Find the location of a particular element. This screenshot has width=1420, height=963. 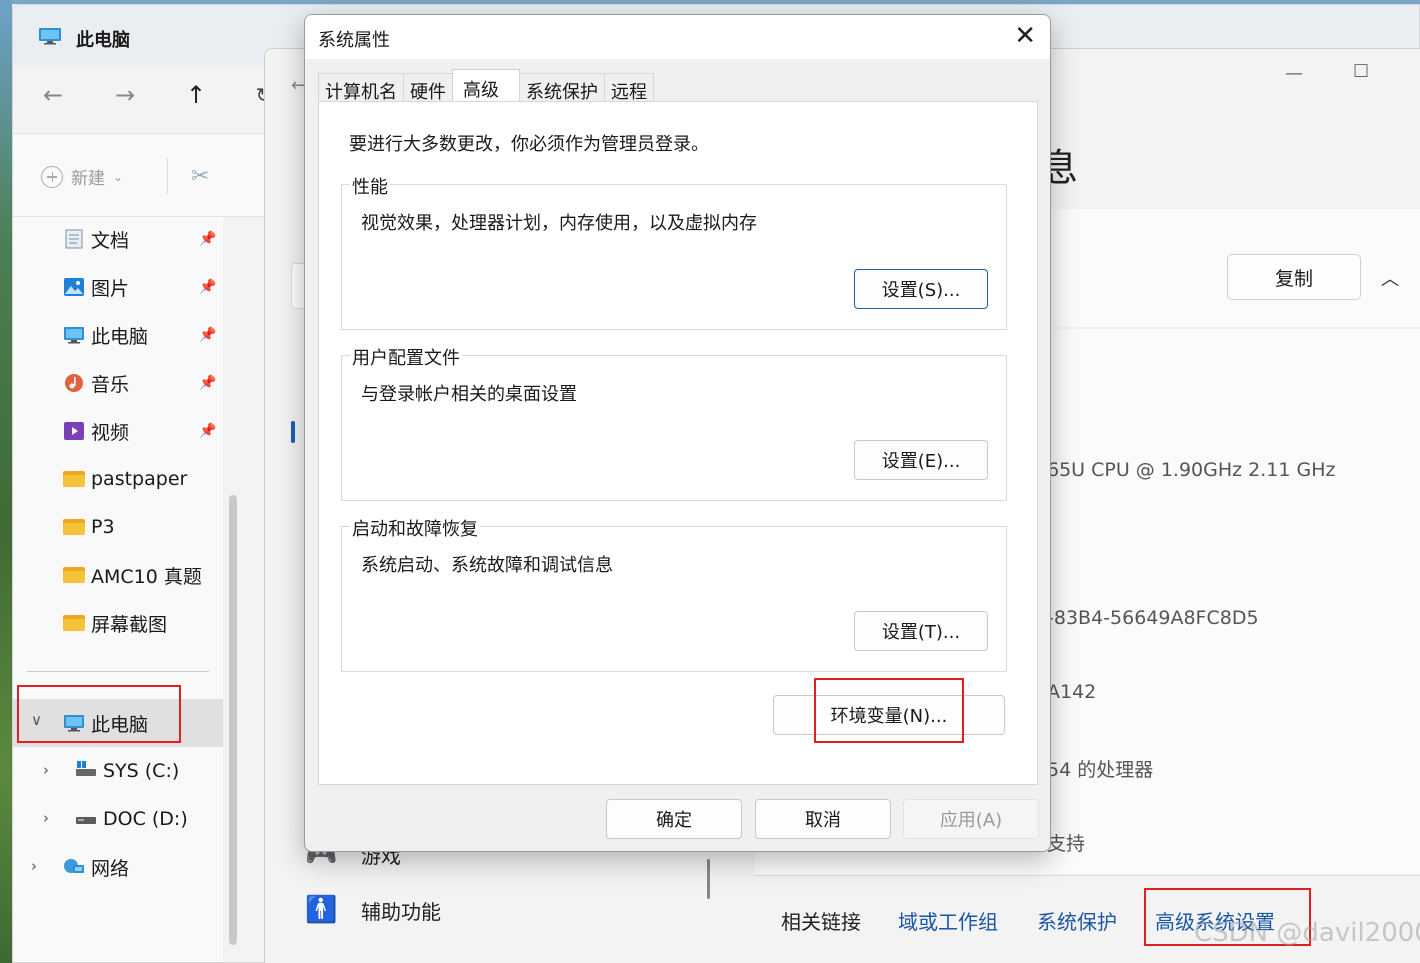

dialog-tabs: 计算机名 硬件 高级 系统保护 远程 is located at coordinates (486, 86).